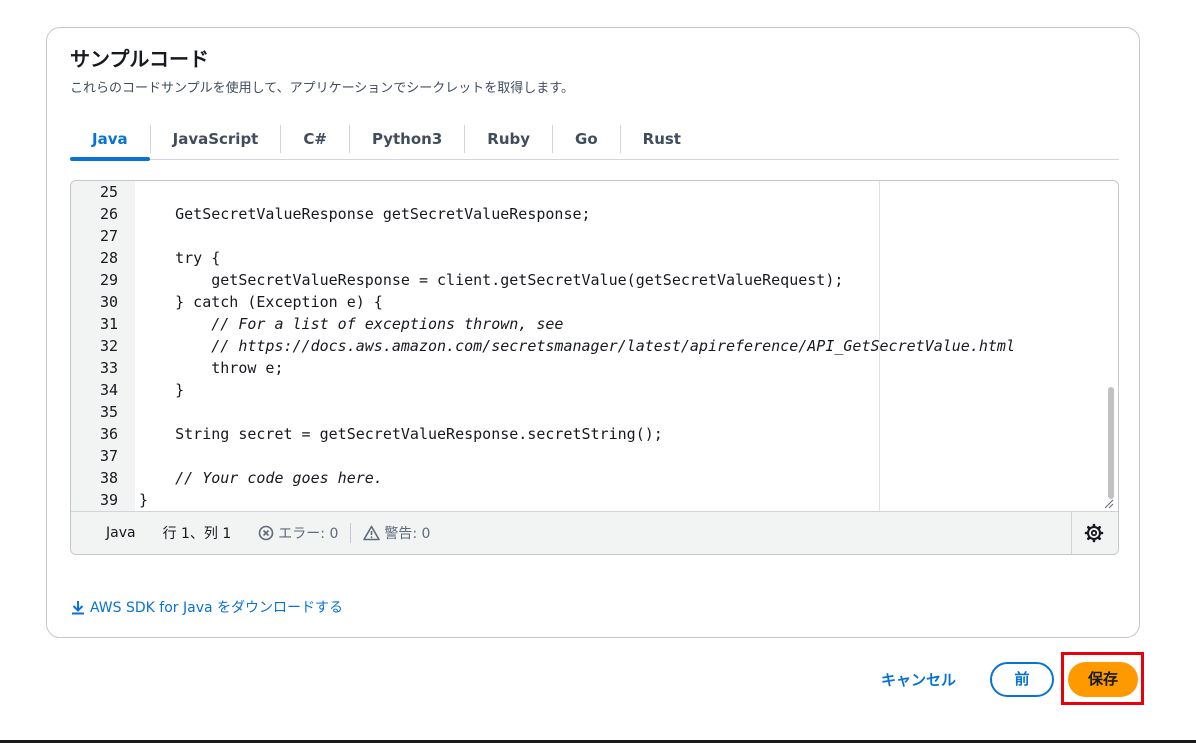 The height and width of the screenshot is (743, 1196). What do you see at coordinates (586, 478) in the screenshot?
I see `code-line: 38 // Your code goes here.` at bounding box center [586, 478].